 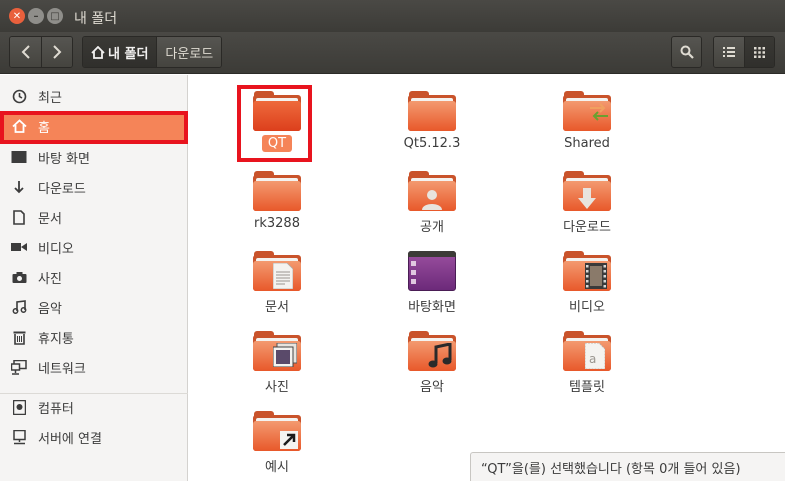 What do you see at coordinates (596, 276) in the screenshot?
I see `film-icon` at bounding box center [596, 276].